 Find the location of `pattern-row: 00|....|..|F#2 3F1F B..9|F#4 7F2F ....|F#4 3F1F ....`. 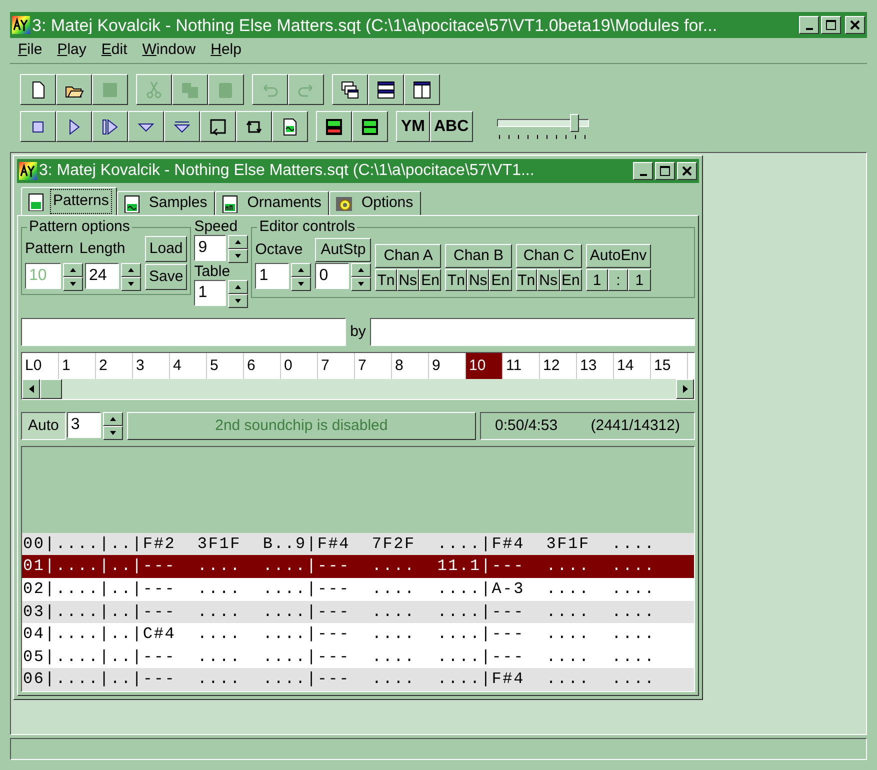

pattern-row: 00|....|..|F#2 3F1F B..9|F#4 7F2F ....|F#4 3F1F .... is located at coordinates (358, 544).